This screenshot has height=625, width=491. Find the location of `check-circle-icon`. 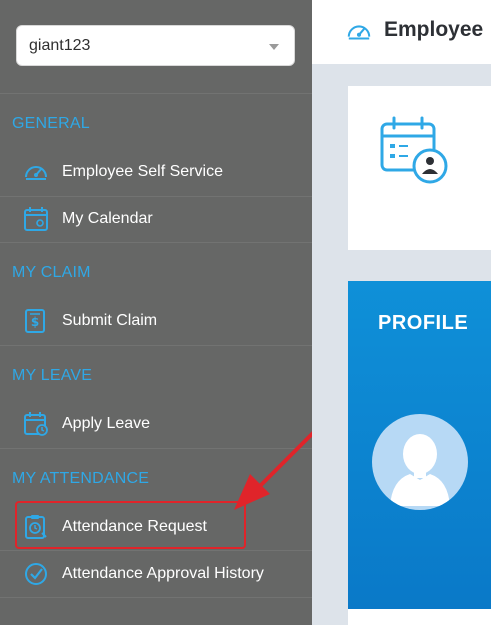

check-circle-icon is located at coordinates (36, 574).